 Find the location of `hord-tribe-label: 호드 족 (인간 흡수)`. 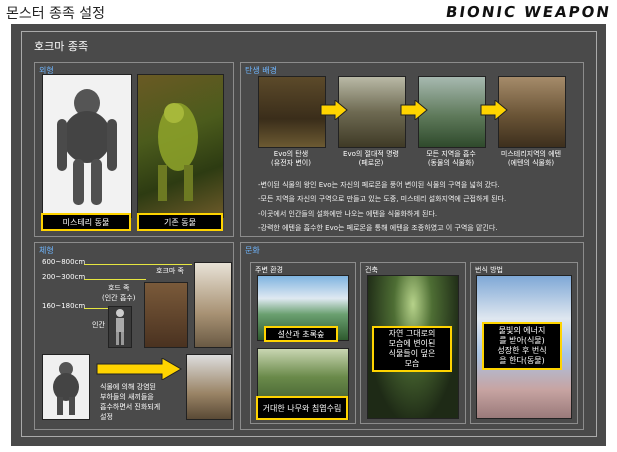

hord-tribe-label: 호드 족 (인간 흡수) is located at coordinates (118, 293).